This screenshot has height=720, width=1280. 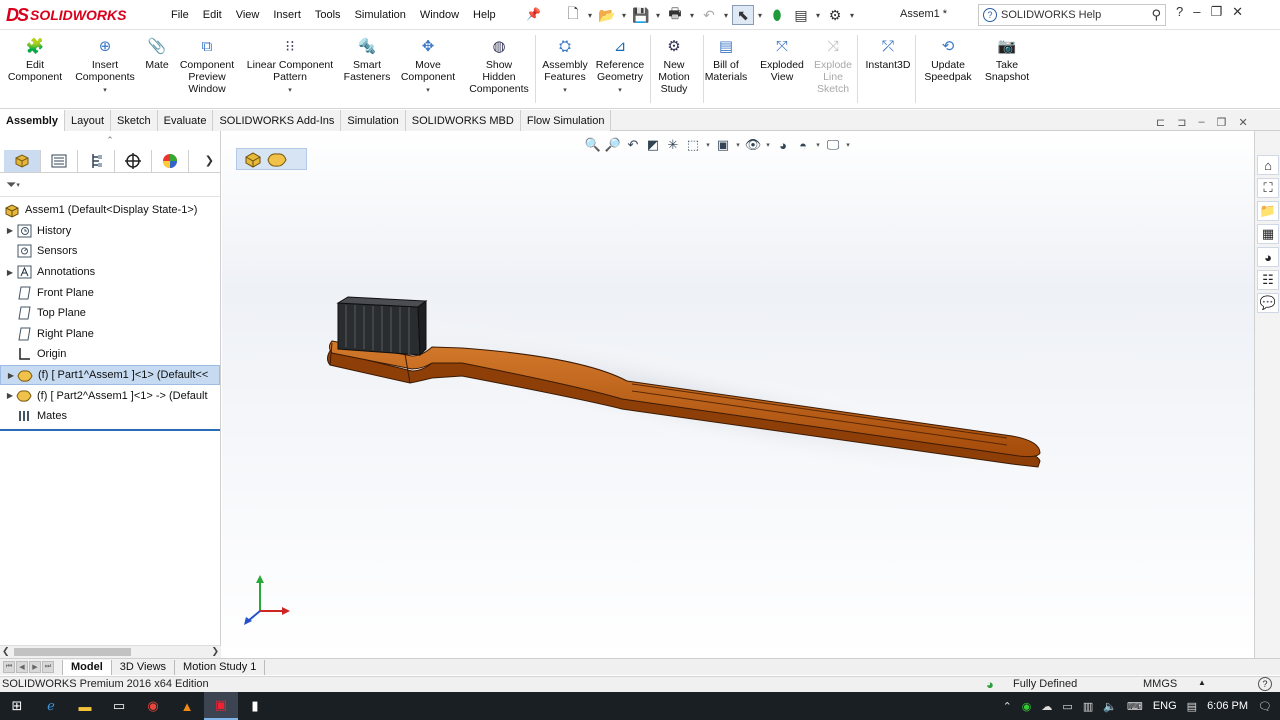 I want to click on tray-app-icon: ◉, so click(x=1027, y=706).